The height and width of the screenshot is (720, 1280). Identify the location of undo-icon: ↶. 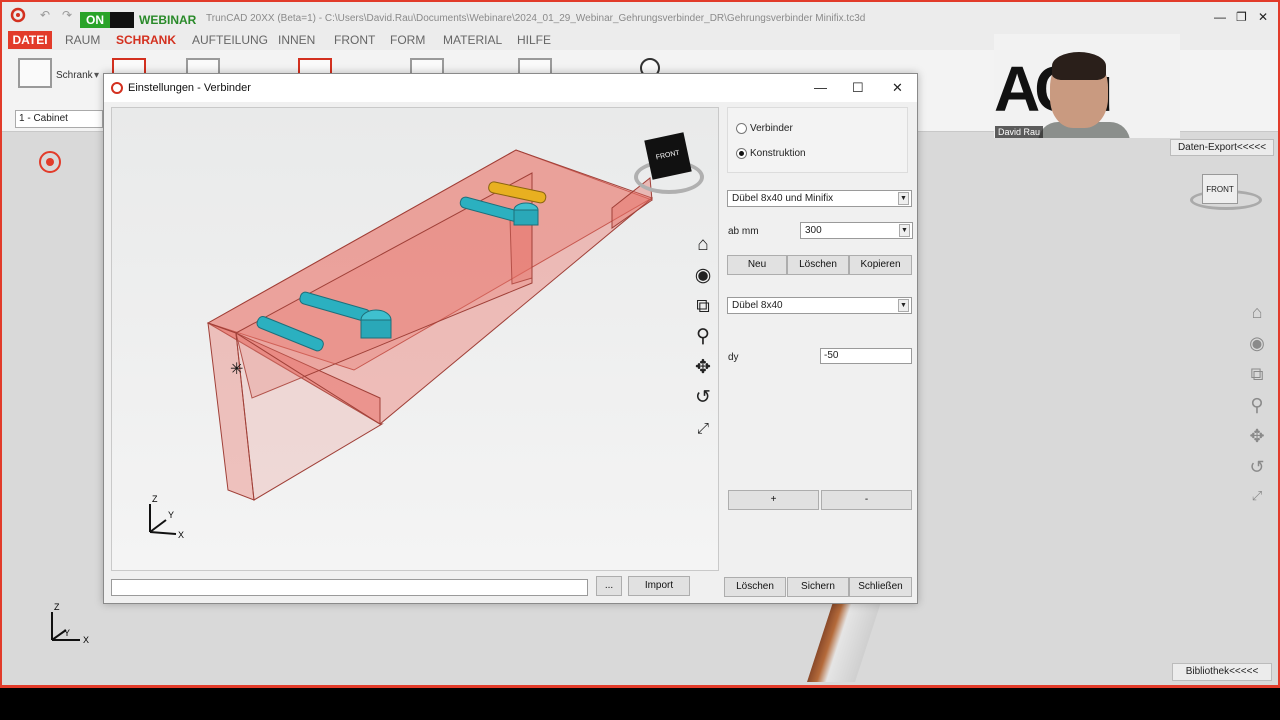
(45, 15).